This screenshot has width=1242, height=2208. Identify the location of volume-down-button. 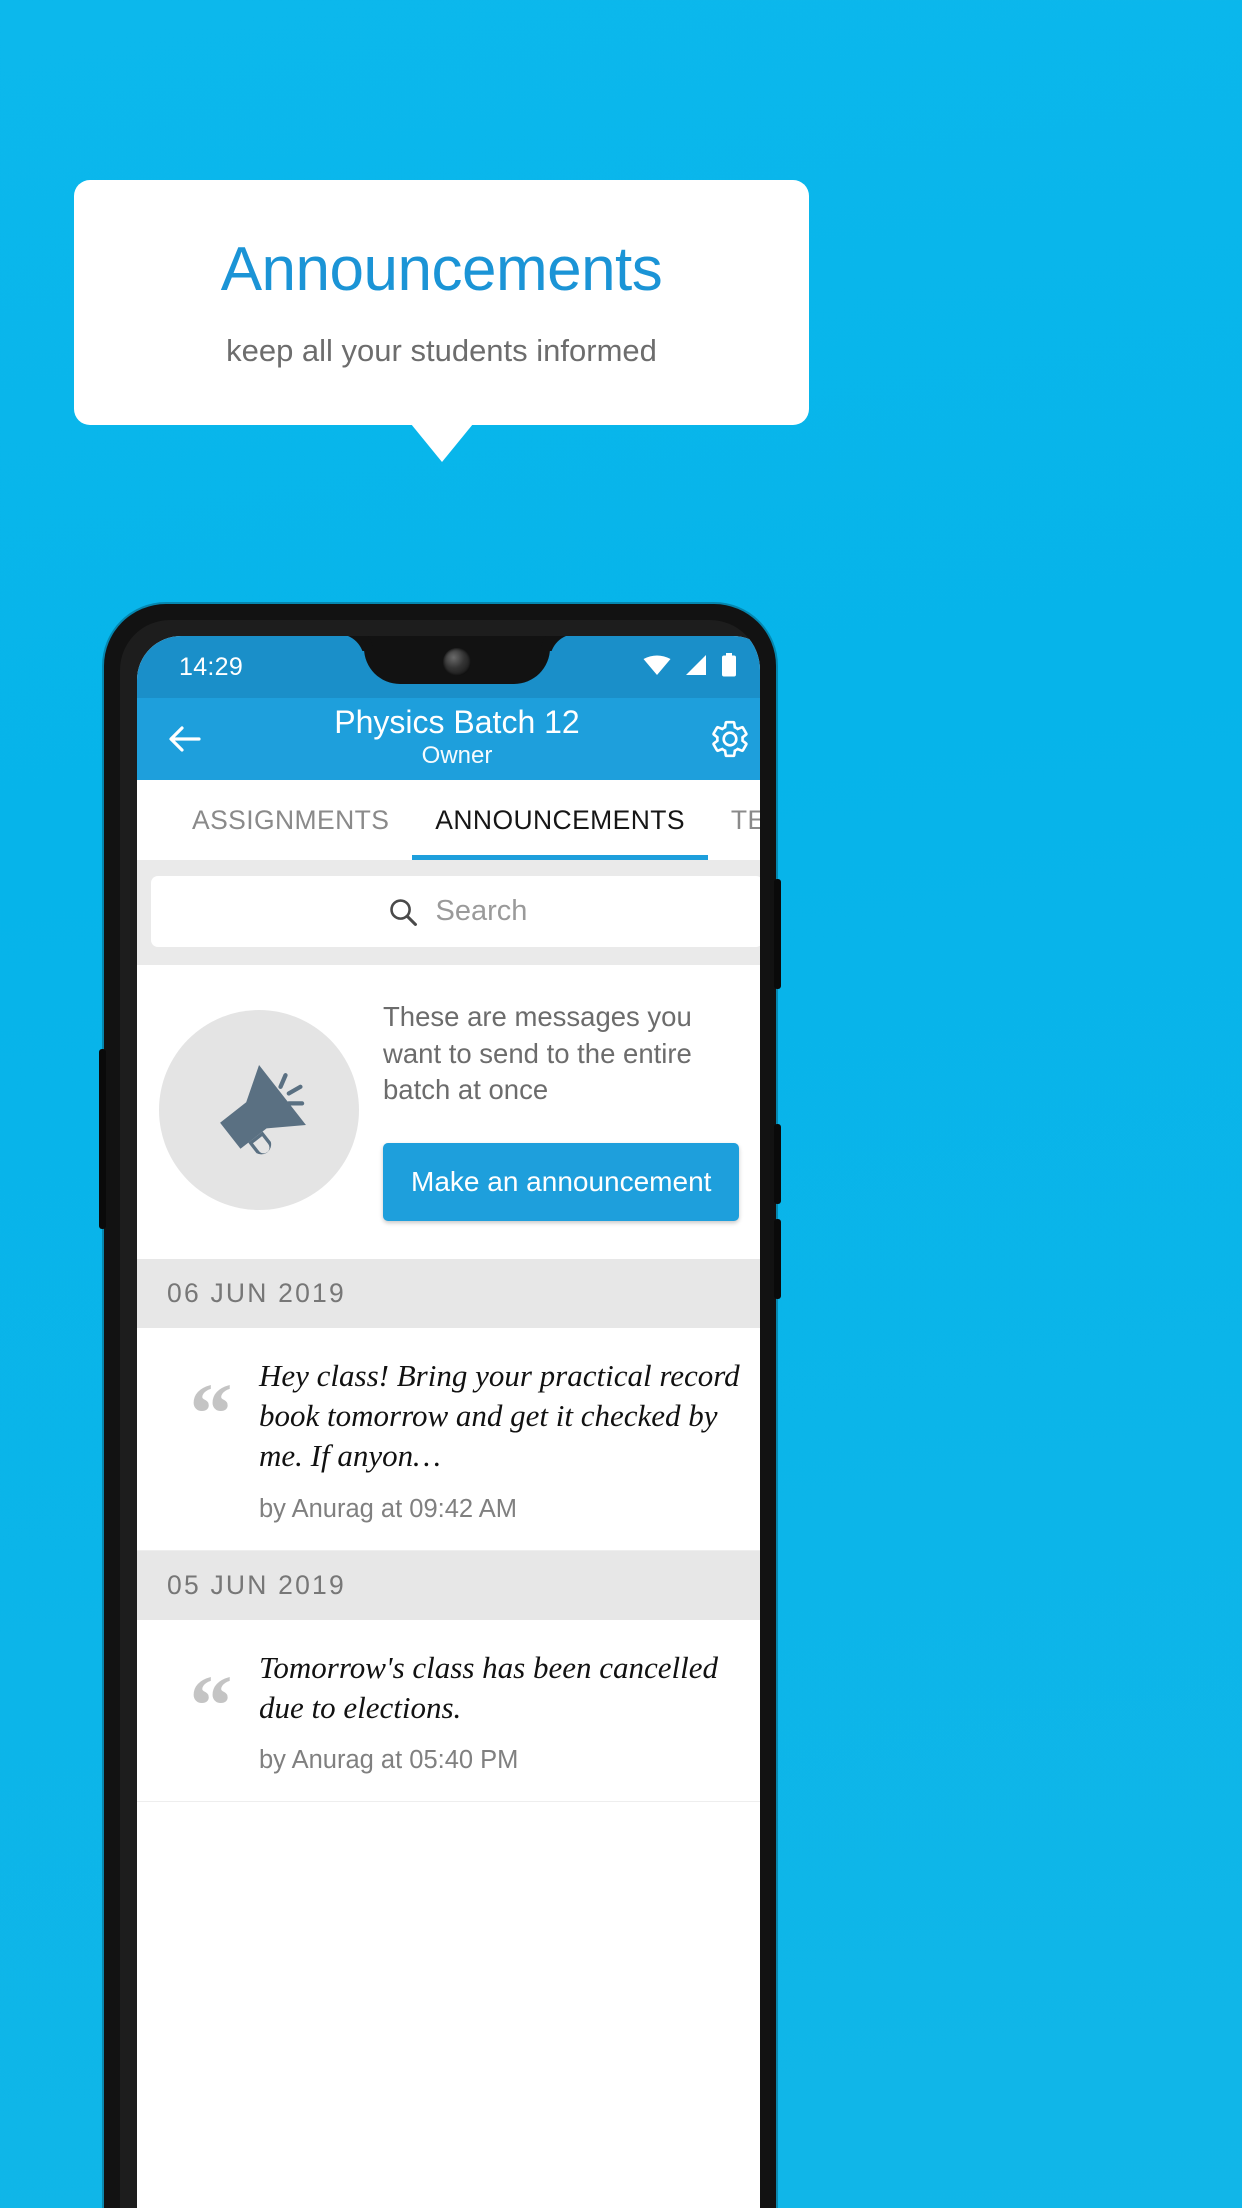
(777, 1259).